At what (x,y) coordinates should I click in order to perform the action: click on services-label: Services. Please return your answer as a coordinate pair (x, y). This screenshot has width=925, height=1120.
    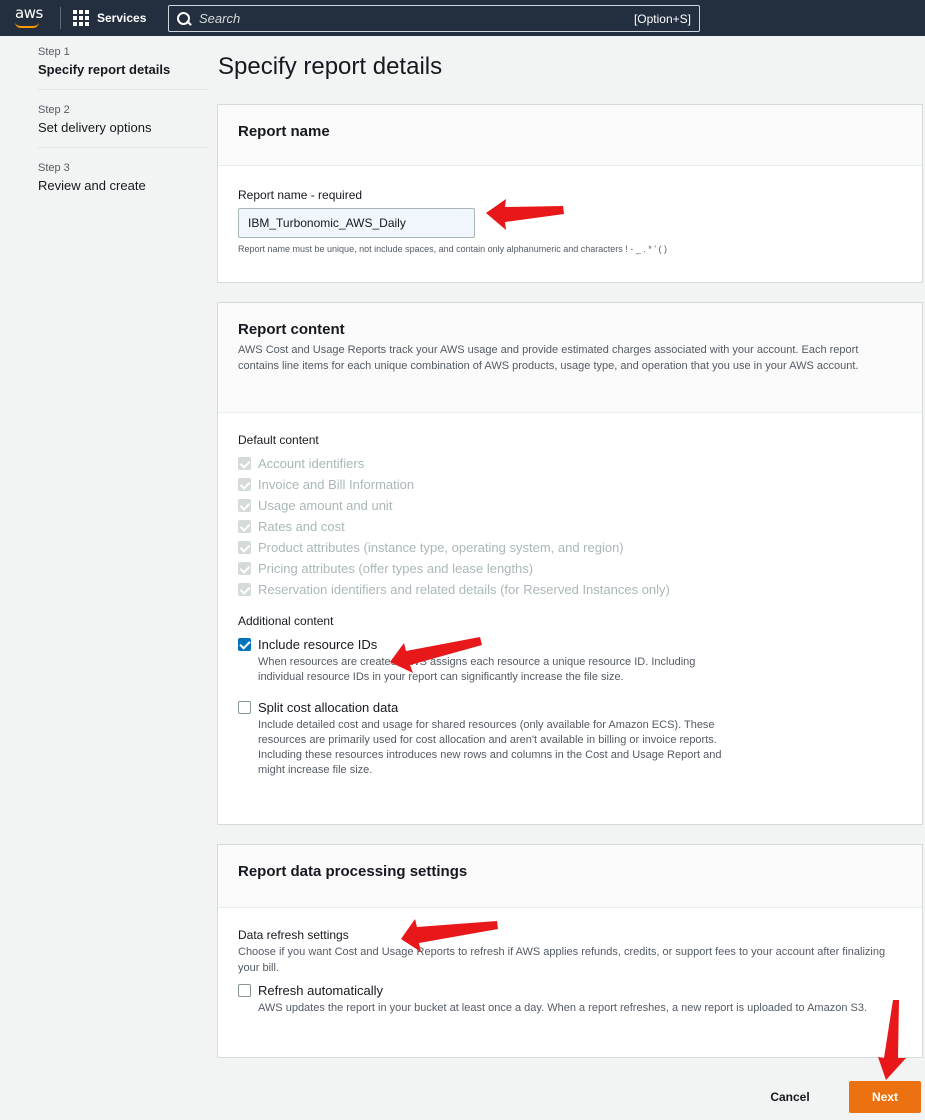
    Looking at the image, I should click on (122, 18).